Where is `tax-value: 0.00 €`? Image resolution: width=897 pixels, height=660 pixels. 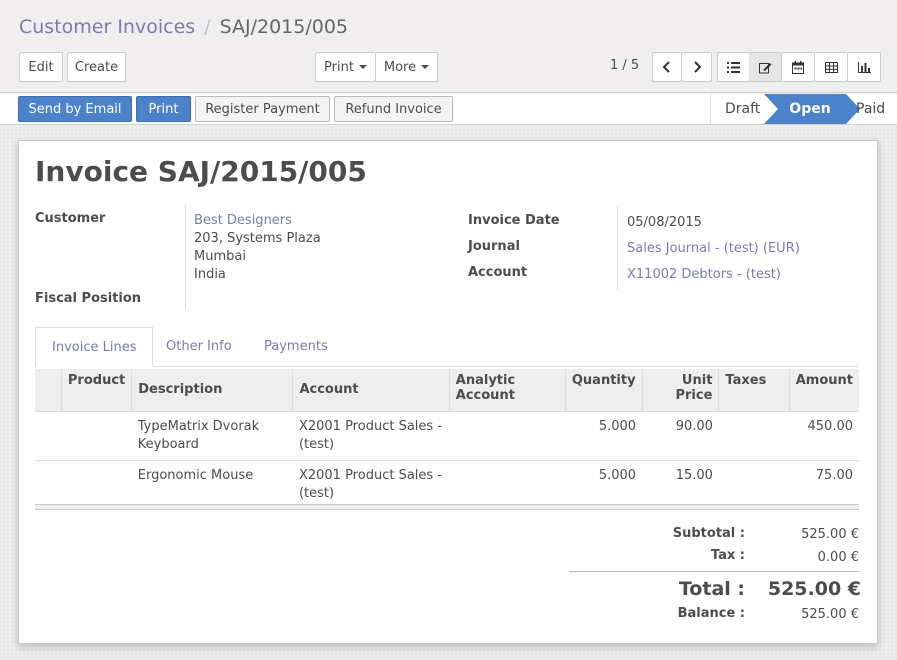 tax-value: 0.00 € is located at coordinates (838, 557).